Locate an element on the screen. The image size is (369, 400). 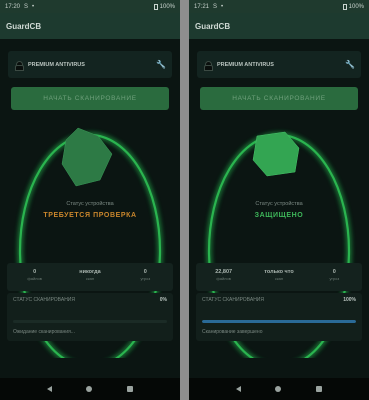
stat-last-scan: никогда скан is located at coordinates (90, 275).